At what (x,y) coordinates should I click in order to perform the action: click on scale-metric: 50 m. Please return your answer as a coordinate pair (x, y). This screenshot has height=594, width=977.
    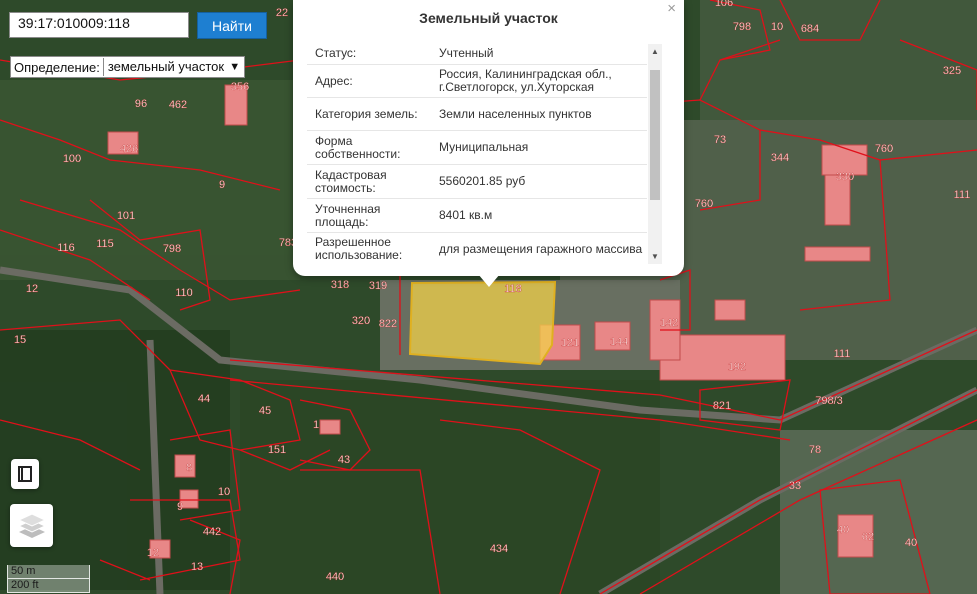
    Looking at the image, I should click on (48, 572).